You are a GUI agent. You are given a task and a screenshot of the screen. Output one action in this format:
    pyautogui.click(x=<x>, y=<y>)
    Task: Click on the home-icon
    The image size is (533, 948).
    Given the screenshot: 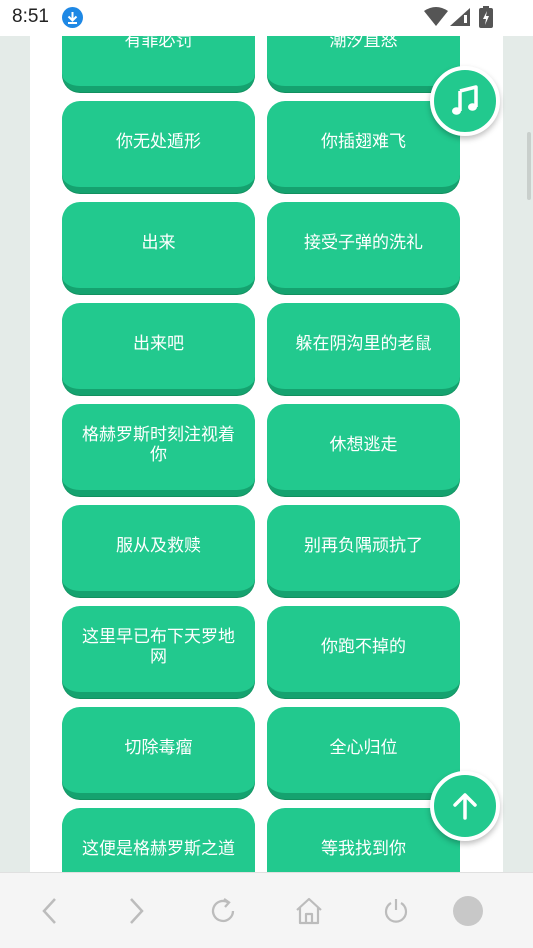 What is the action you would take?
    pyautogui.click(x=309, y=911)
    